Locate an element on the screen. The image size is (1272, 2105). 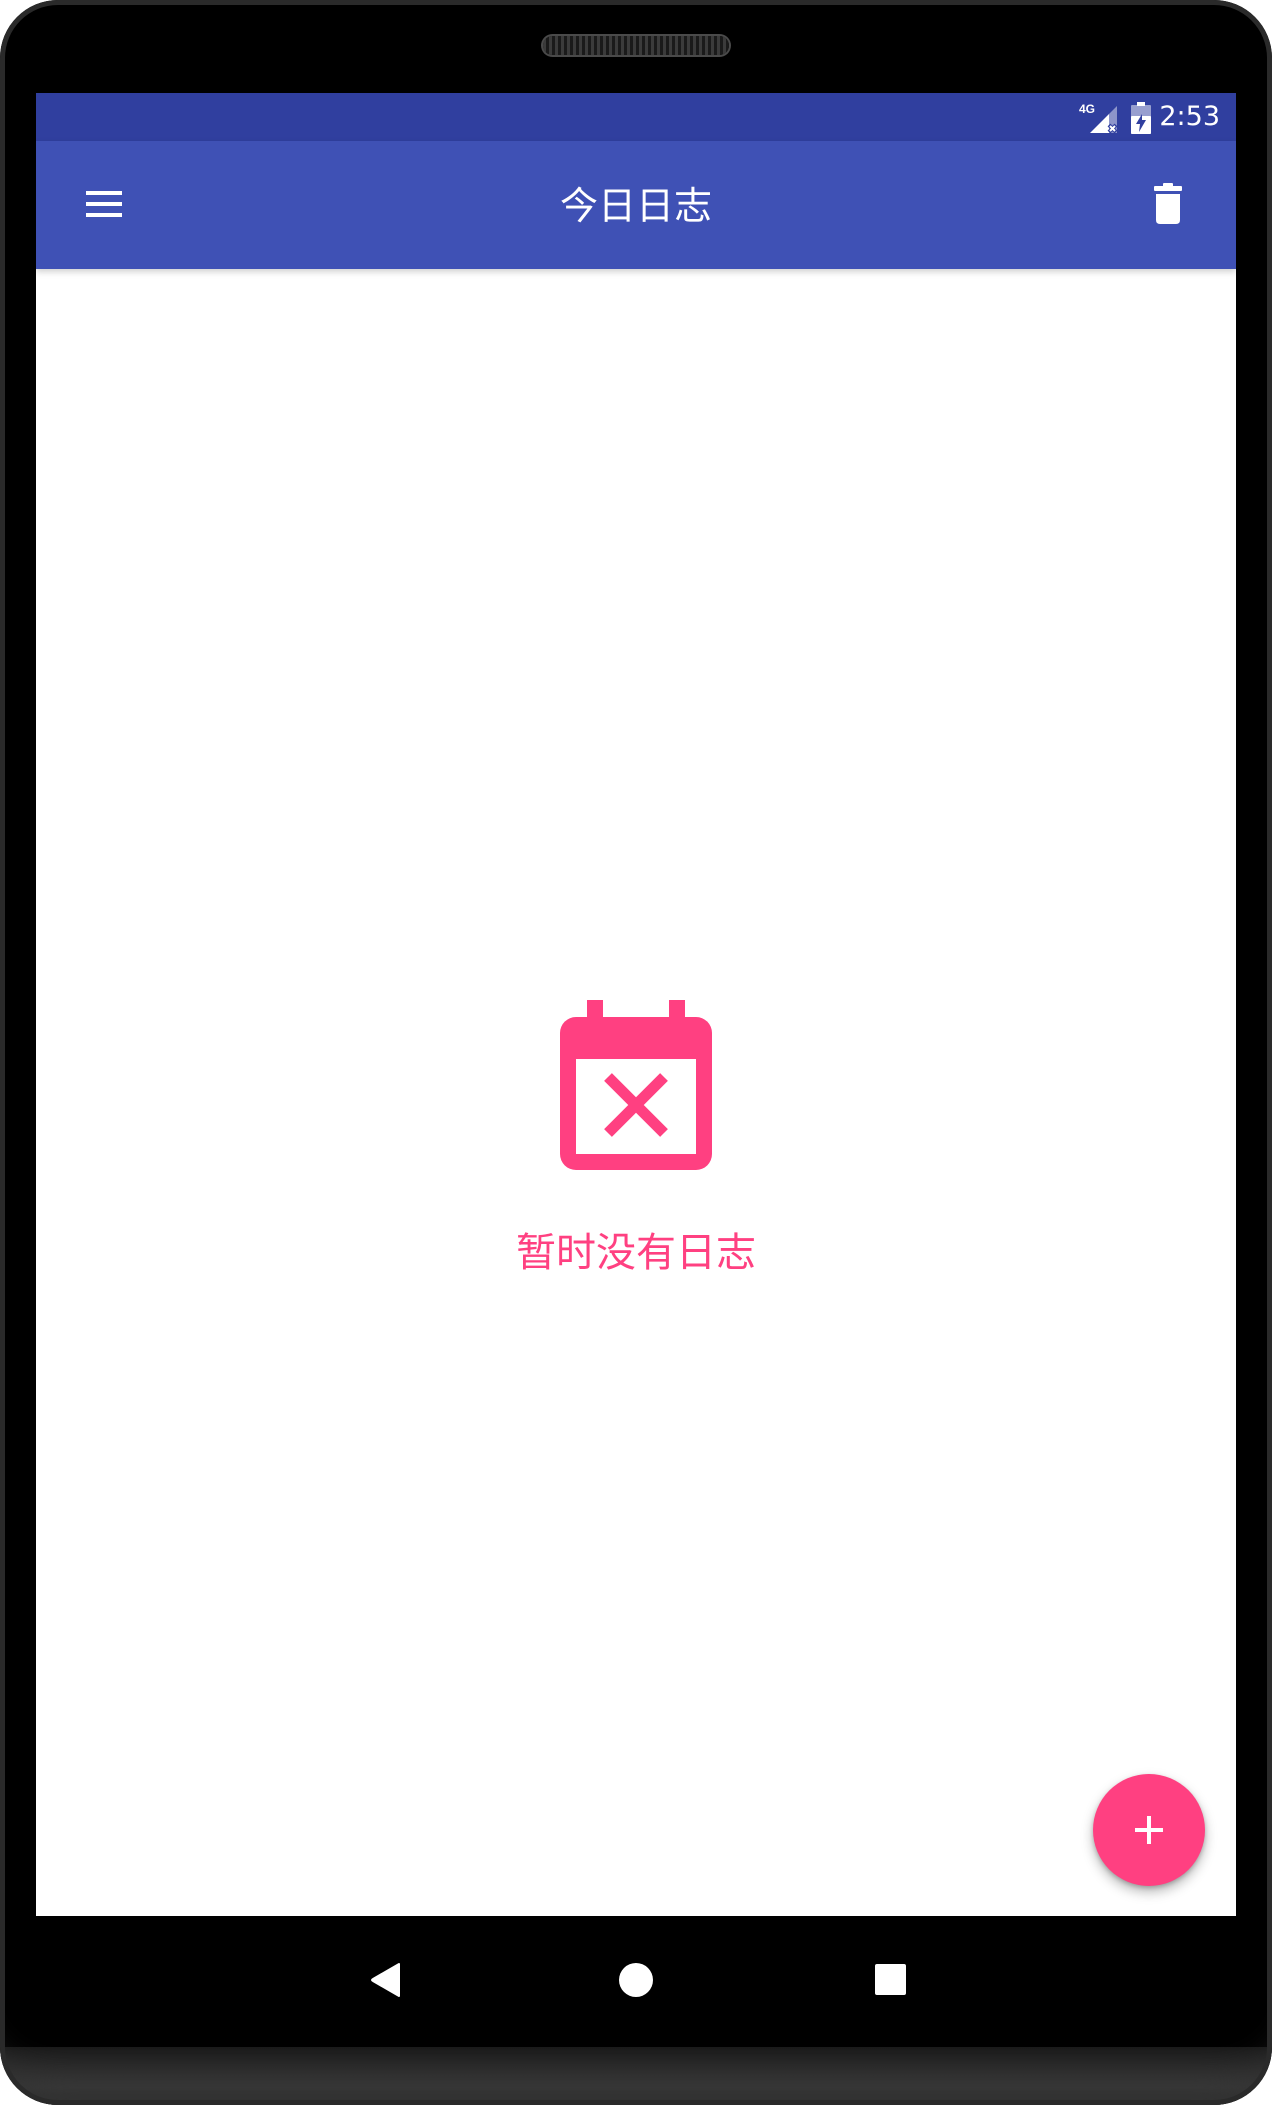
navigation-bar is located at coordinates (636, 1981).